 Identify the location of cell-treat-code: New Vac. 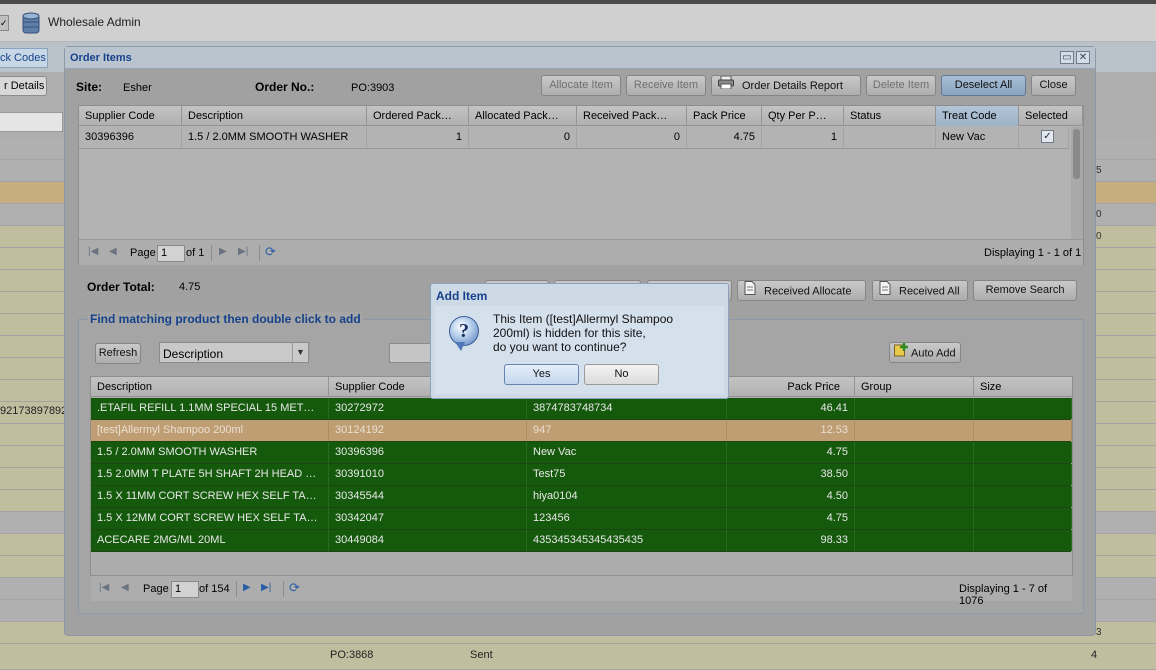
(977, 137).